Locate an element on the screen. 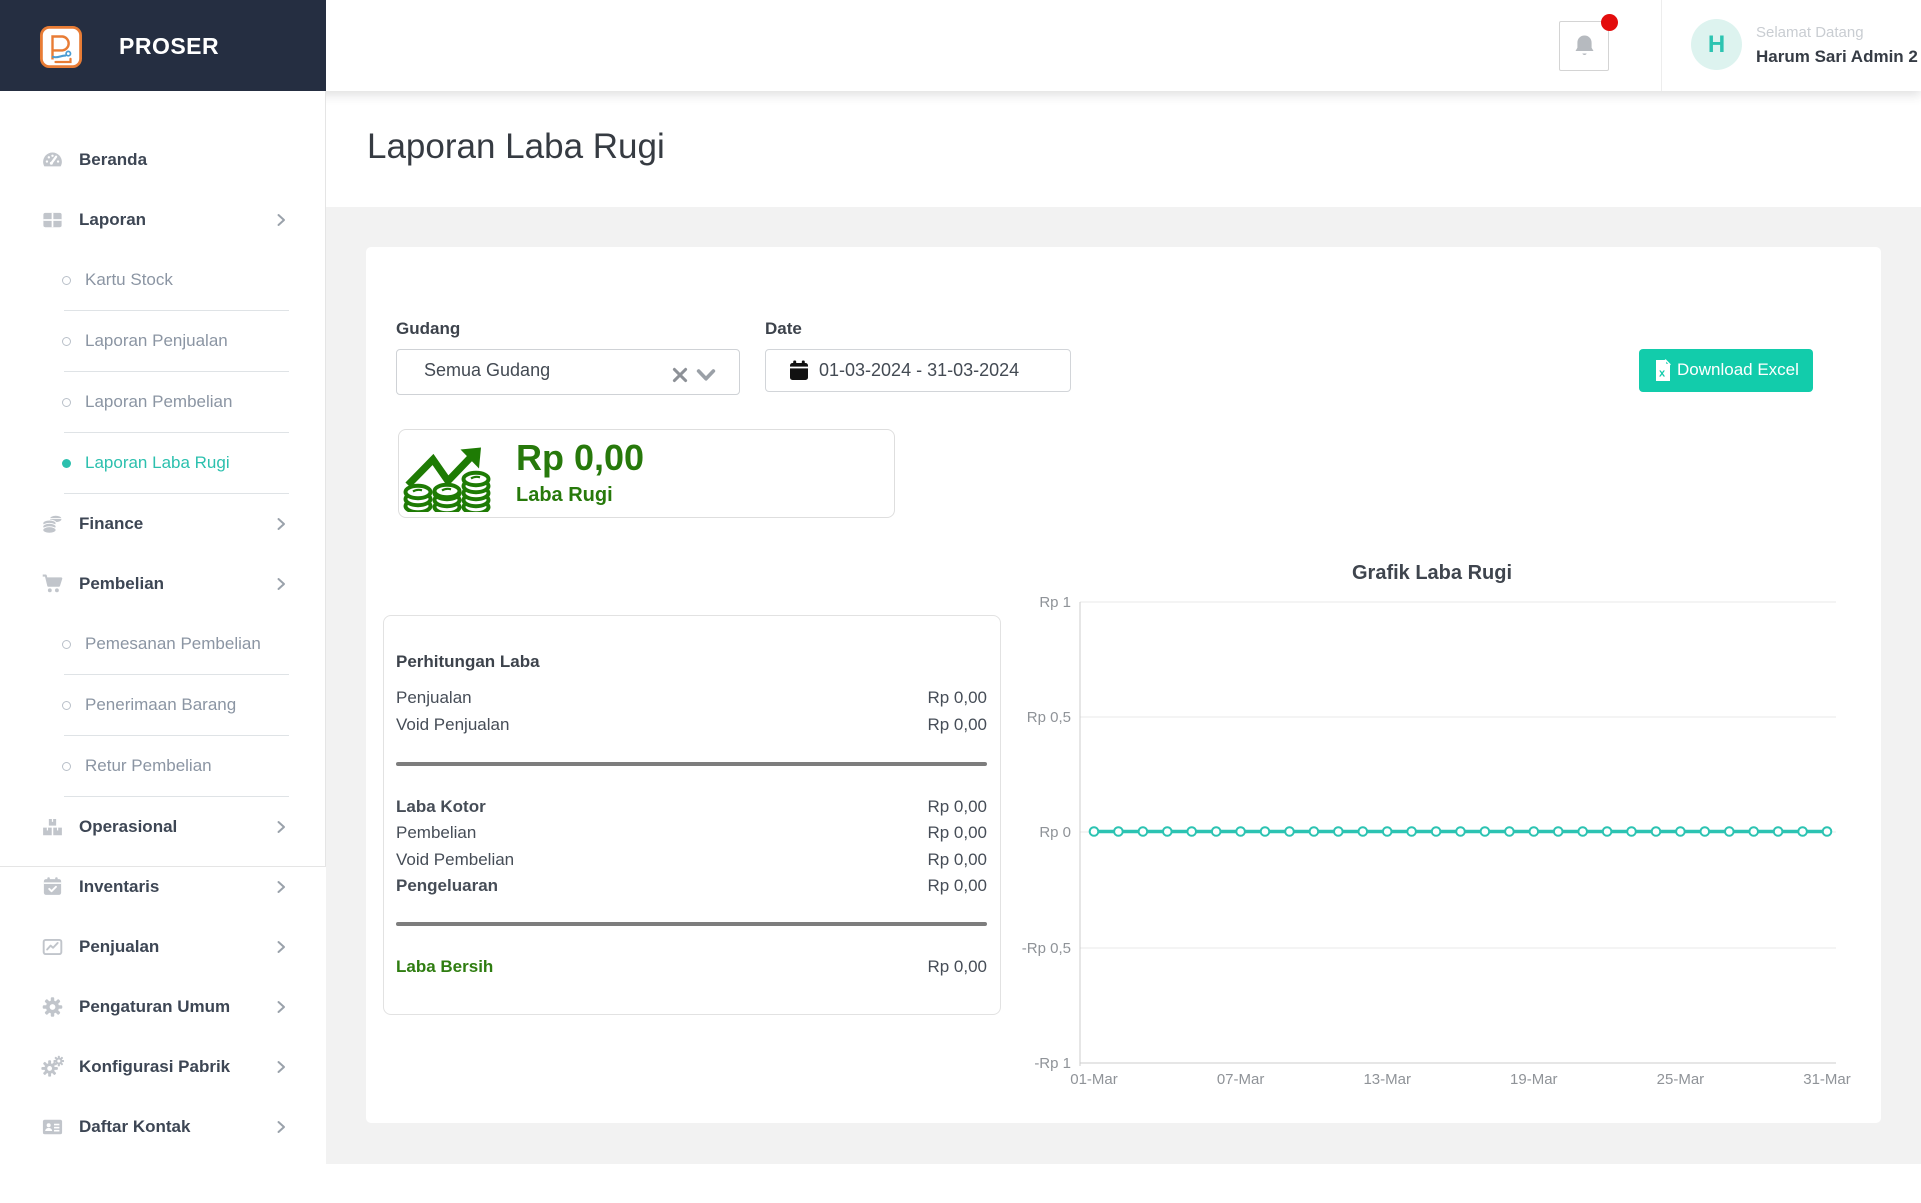 Image resolution: width=1921 pixels, height=1203 pixels. svg-text: Grafik Laba Rugi is located at coordinates (1432, 573).